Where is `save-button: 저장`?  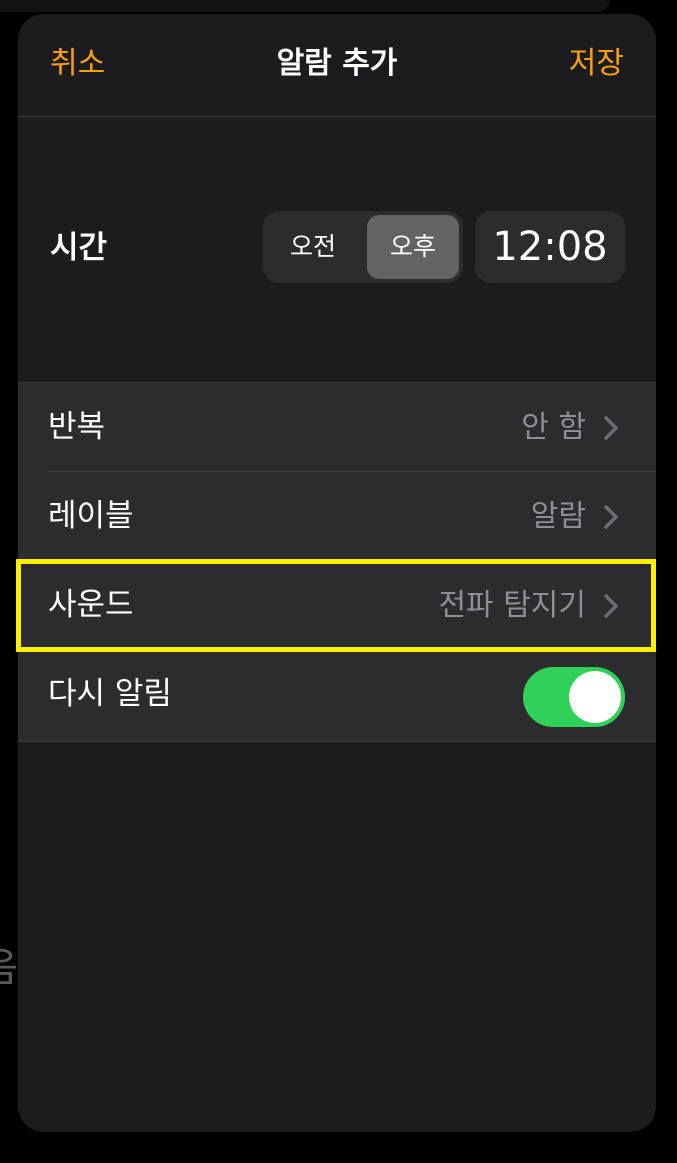 save-button: 저장 is located at coordinates (596, 64).